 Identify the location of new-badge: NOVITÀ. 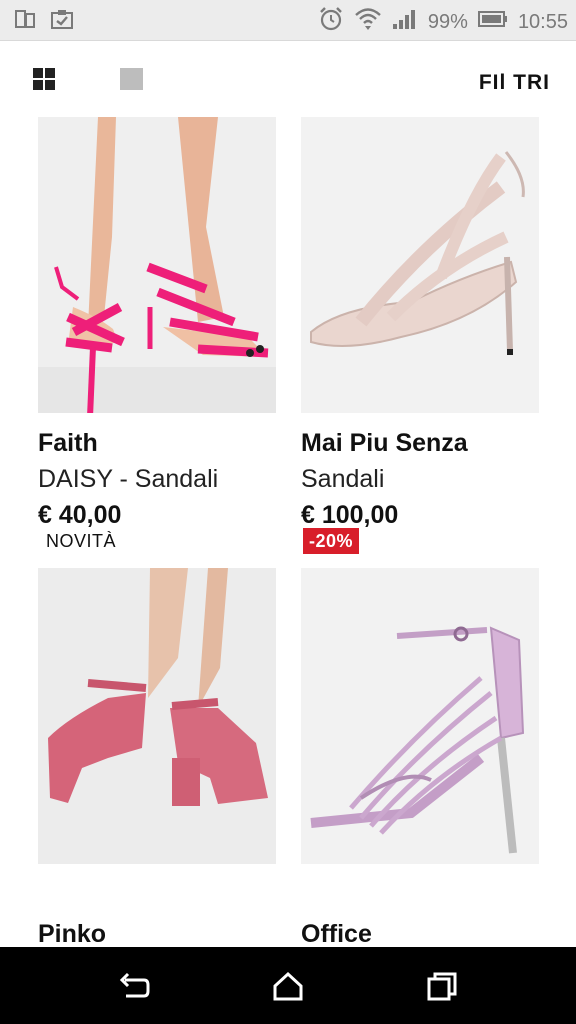
(81, 541).